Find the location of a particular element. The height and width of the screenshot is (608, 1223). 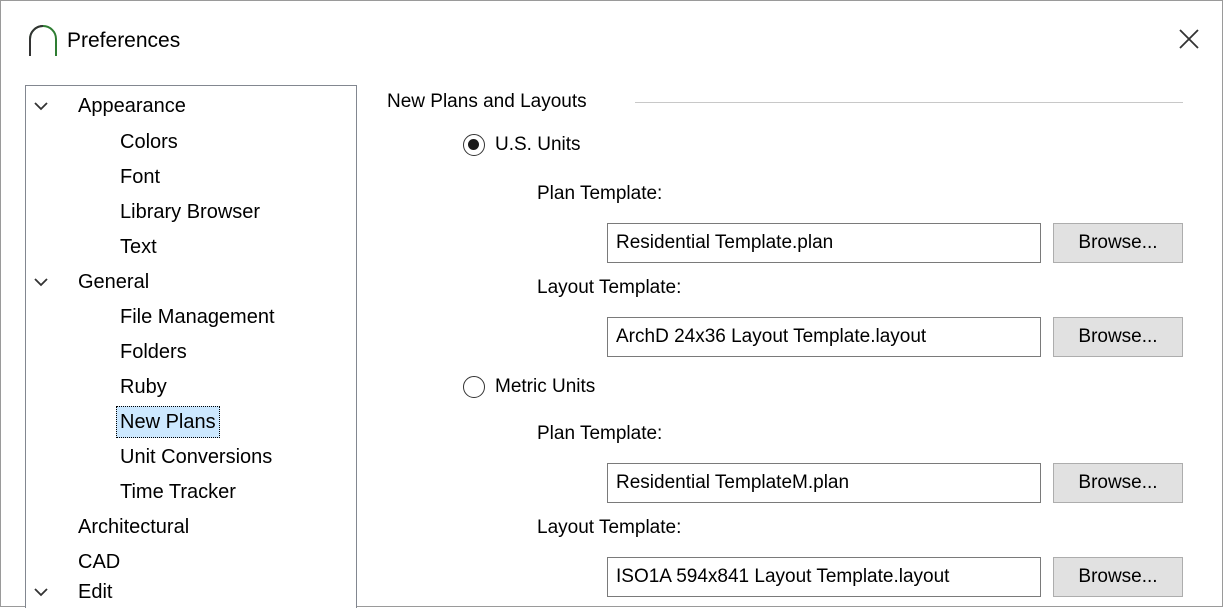

radio-button-checked is located at coordinates (474, 145).